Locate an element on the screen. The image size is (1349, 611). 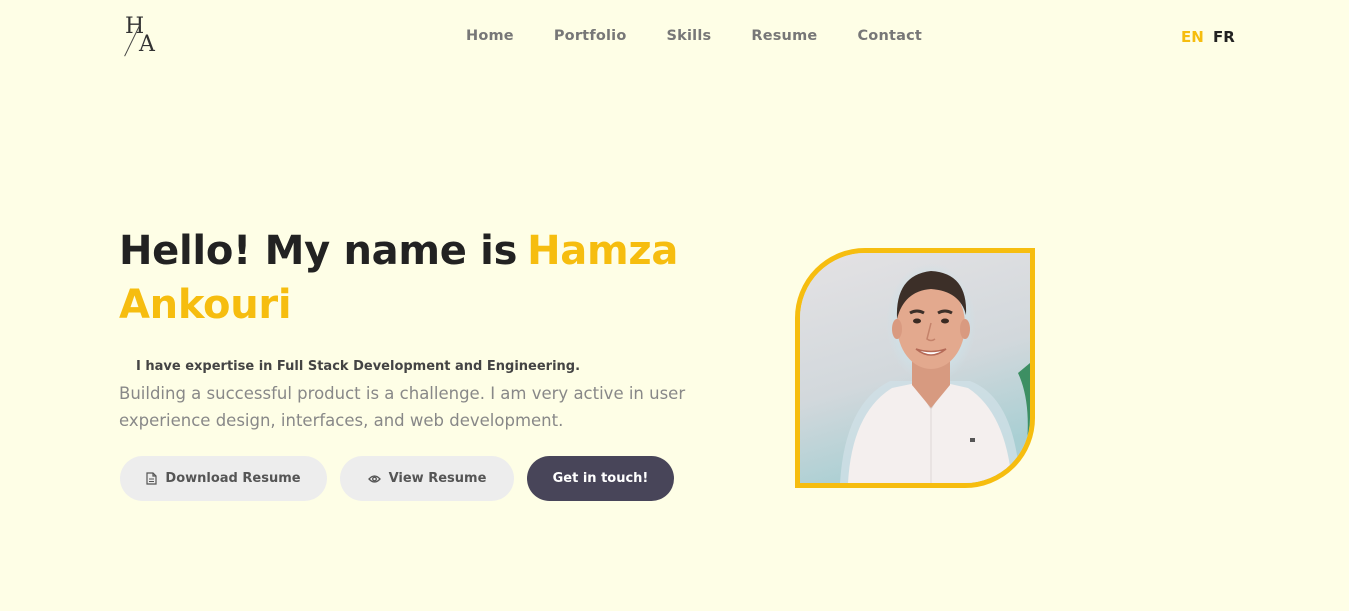
view-resume-button: View Resume is located at coordinates (427, 478).